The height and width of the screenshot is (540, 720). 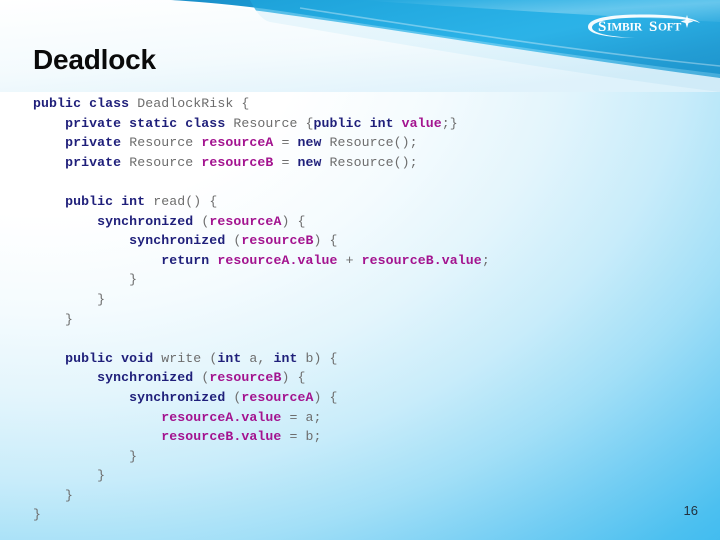 I want to click on code-line: public void write (int a, int b) {, so click(x=363, y=359).